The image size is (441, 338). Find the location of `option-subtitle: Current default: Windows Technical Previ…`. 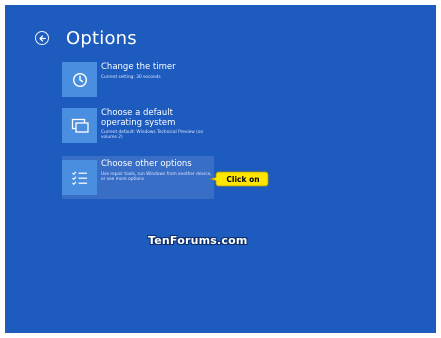

option-subtitle: Current default: Windows Technical Previ… is located at coordinates (152, 135).